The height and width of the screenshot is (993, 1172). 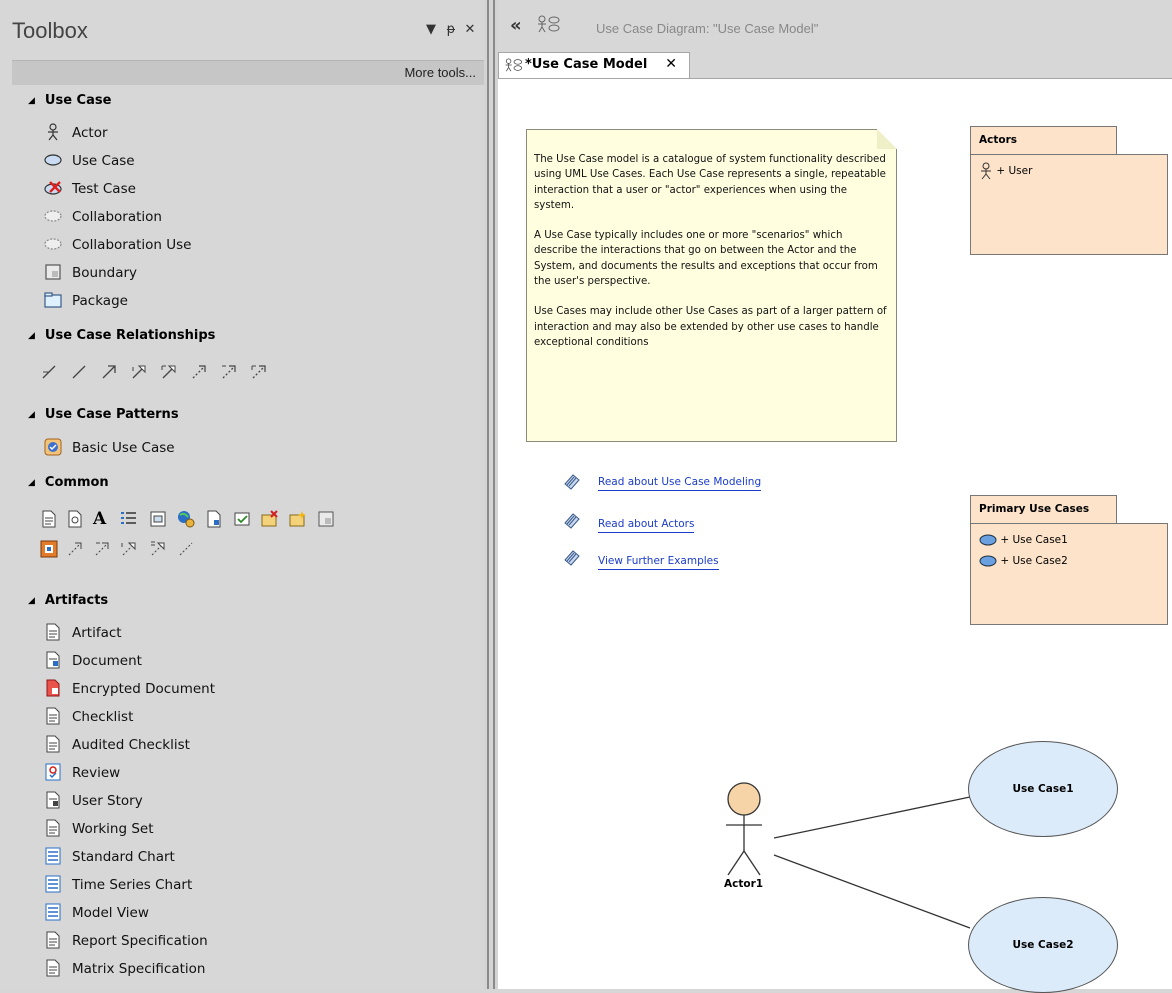 What do you see at coordinates (129, 519) in the screenshot?
I see `list-icon` at bounding box center [129, 519].